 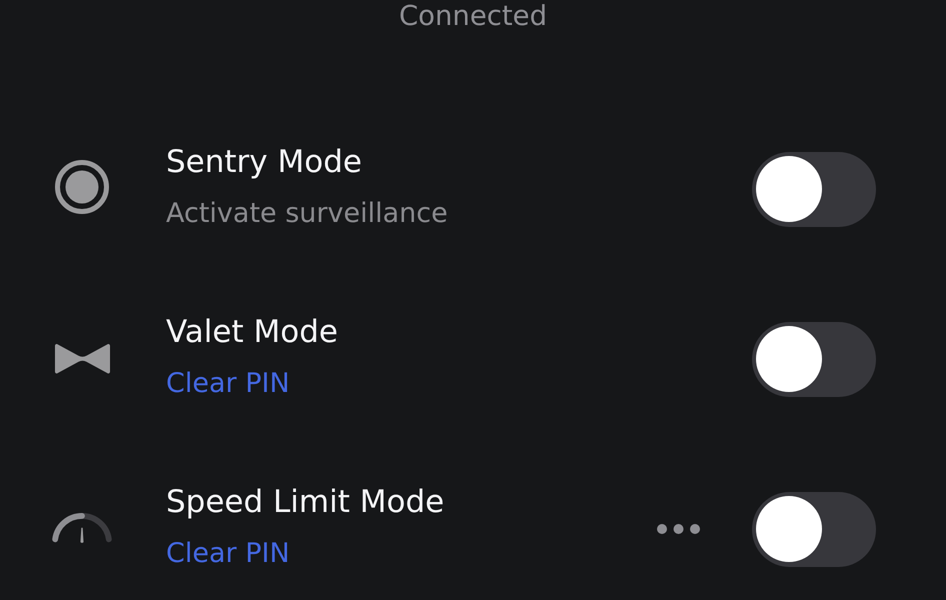 I want to click on ring-dot-icon, so click(x=82, y=187).